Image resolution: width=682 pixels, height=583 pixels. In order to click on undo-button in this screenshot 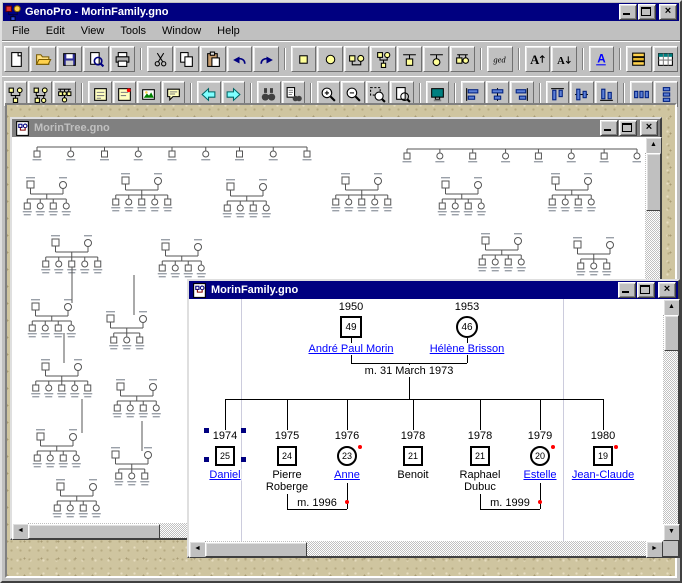, I will do `click(239, 59)`.